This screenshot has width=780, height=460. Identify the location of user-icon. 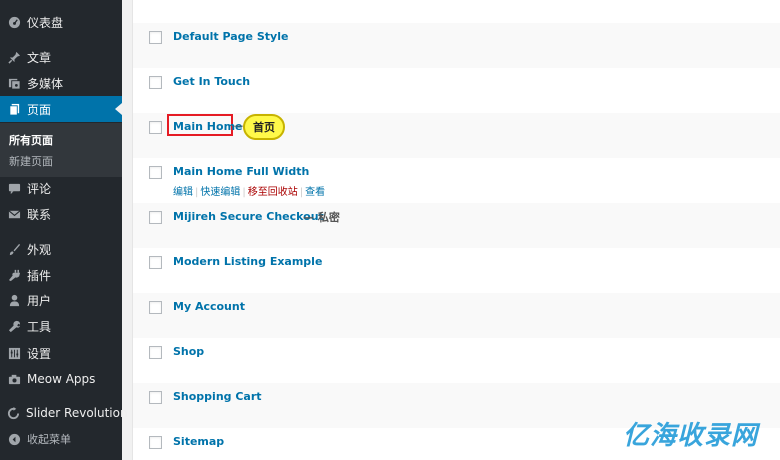
(14, 300).